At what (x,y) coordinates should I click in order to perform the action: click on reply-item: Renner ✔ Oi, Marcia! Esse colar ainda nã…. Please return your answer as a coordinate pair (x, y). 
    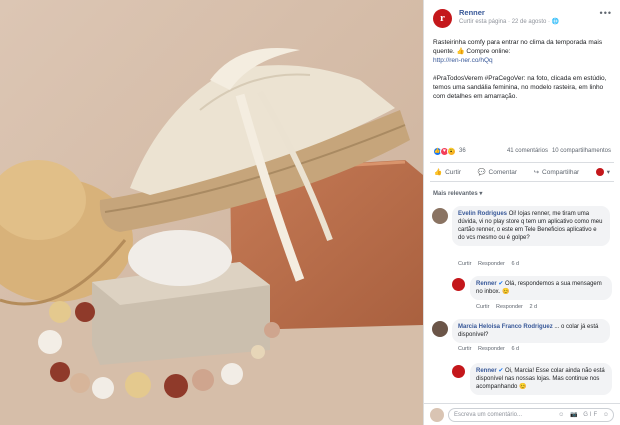
    Looking at the image, I should click on (522, 380).